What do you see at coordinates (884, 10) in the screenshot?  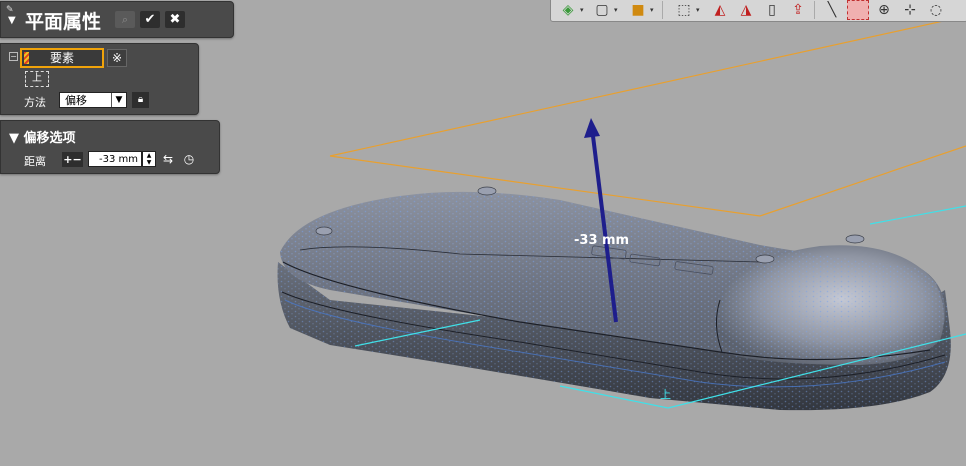 I see `point-select-icon: ⊕` at bounding box center [884, 10].